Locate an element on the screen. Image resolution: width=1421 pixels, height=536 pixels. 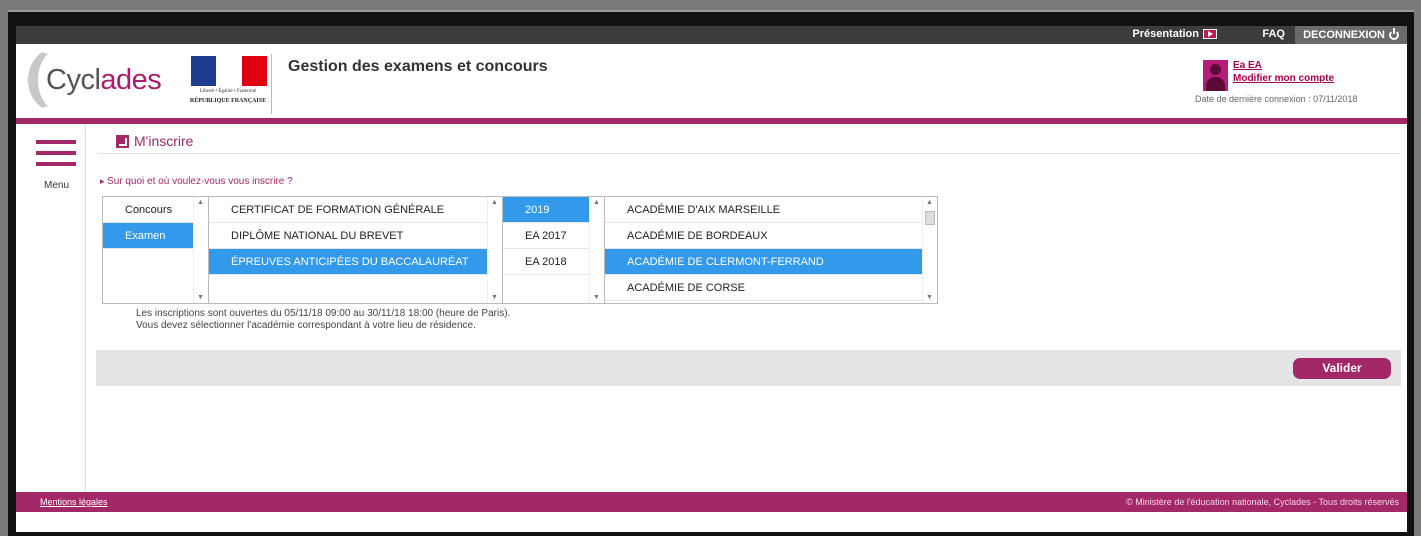
marianne-name: RÉPUBLIQUE FRANÇAISE is located at coordinates (228, 101).